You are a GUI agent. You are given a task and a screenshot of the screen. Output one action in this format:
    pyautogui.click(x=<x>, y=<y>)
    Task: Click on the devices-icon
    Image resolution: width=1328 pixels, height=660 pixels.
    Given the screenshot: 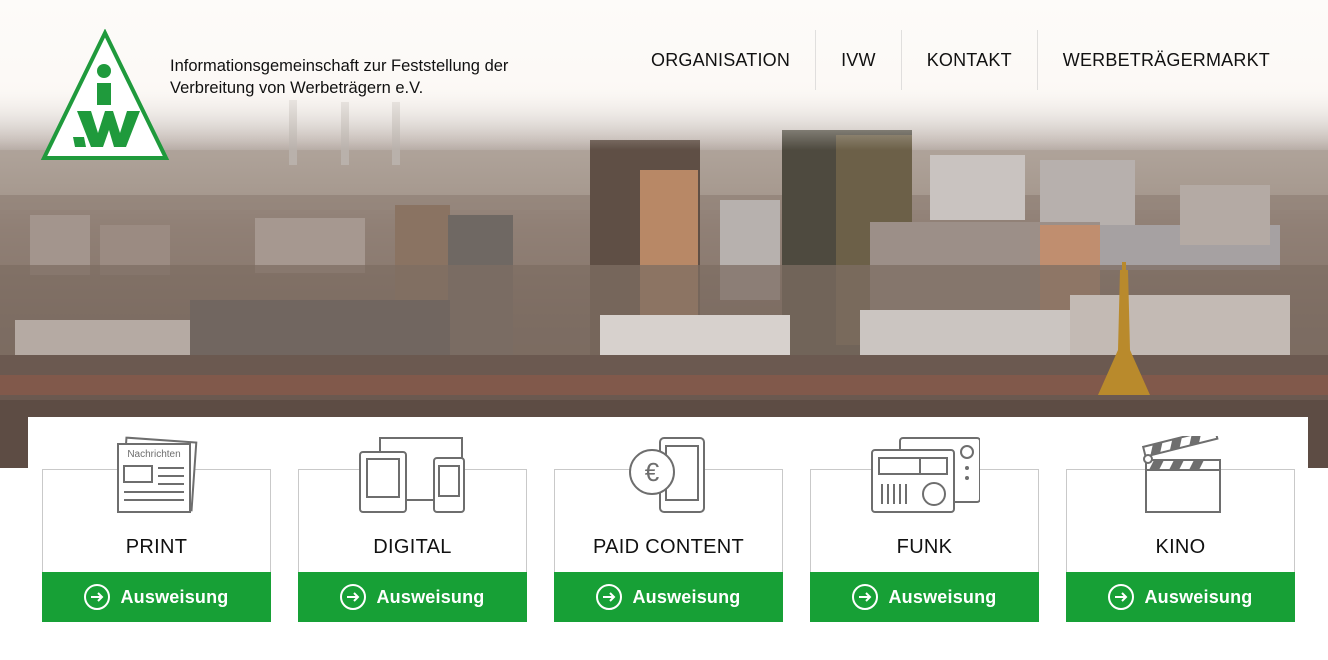 What is the action you would take?
    pyautogui.click(x=411, y=475)
    